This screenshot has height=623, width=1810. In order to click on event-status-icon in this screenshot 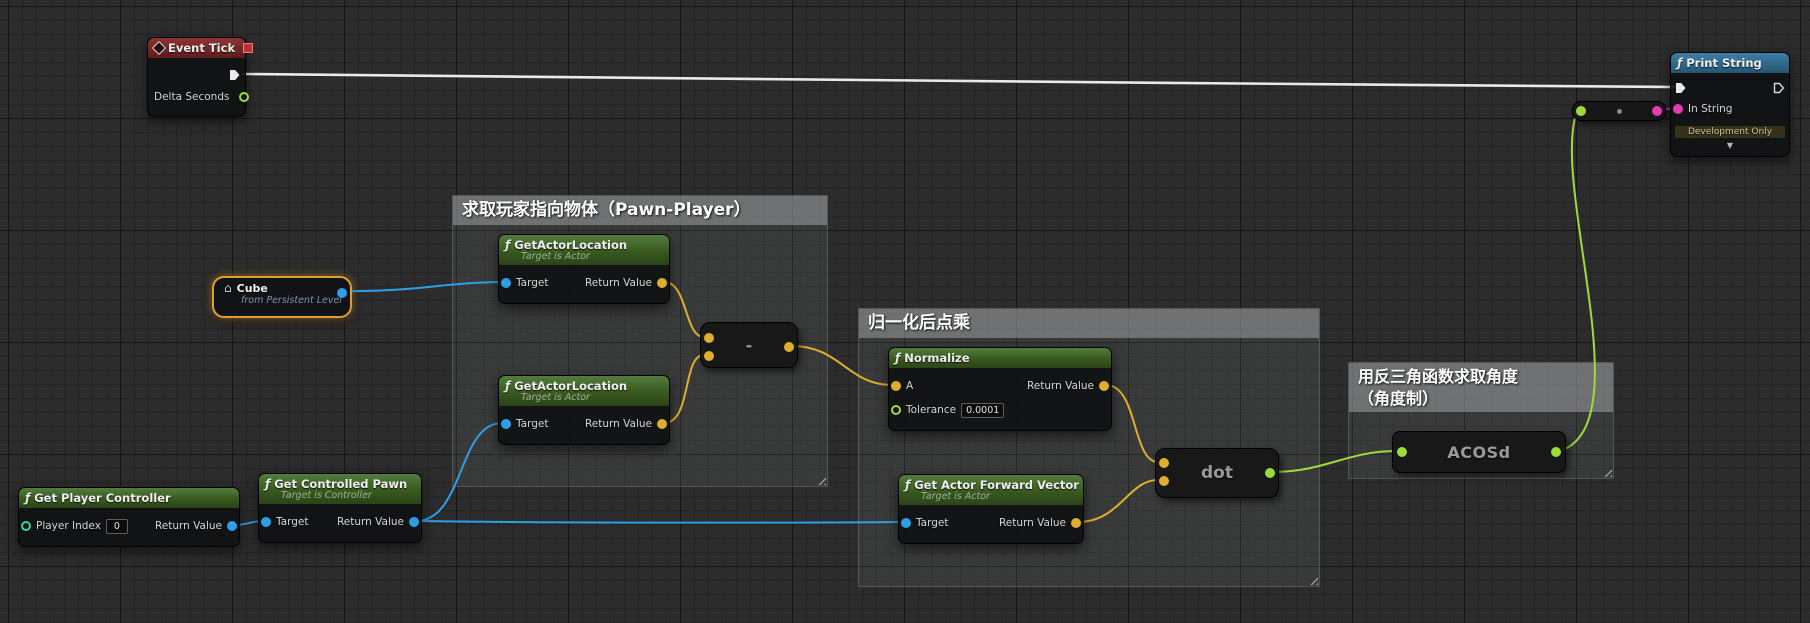, I will do `click(248, 48)`.